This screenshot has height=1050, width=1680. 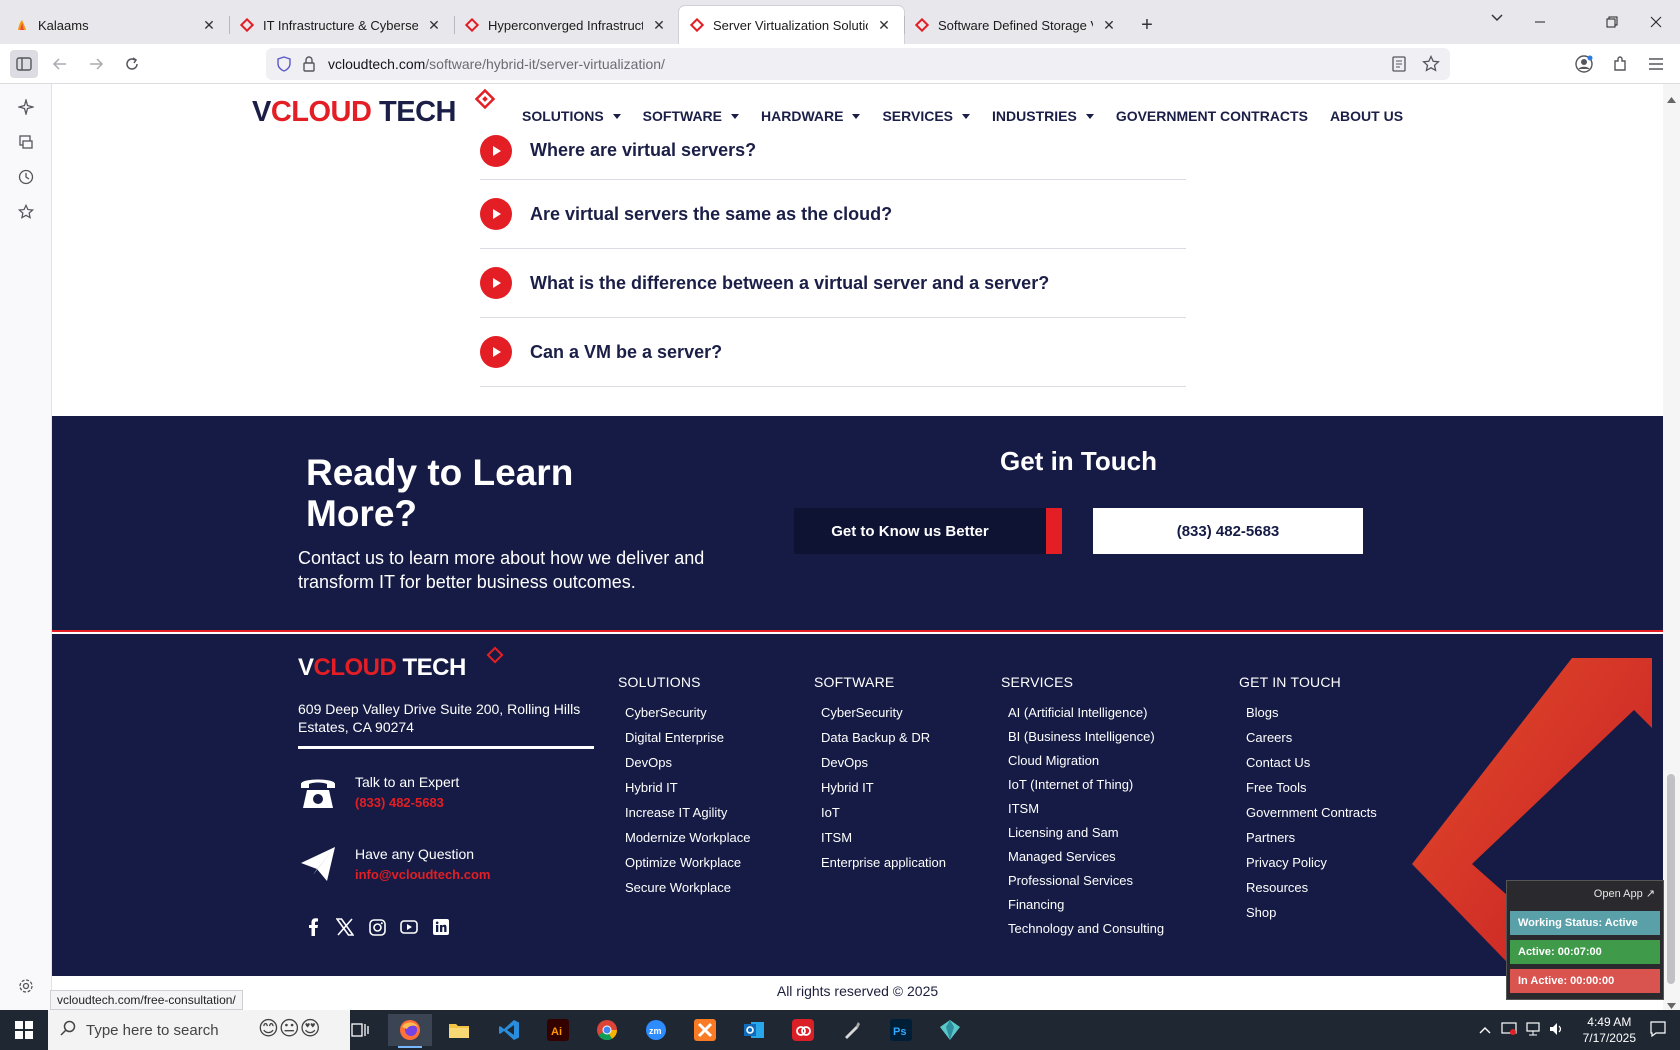 What do you see at coordinates (705, 1030) in the screenshot?
I see `xampp-icon` at bounding box center [705, 1030].